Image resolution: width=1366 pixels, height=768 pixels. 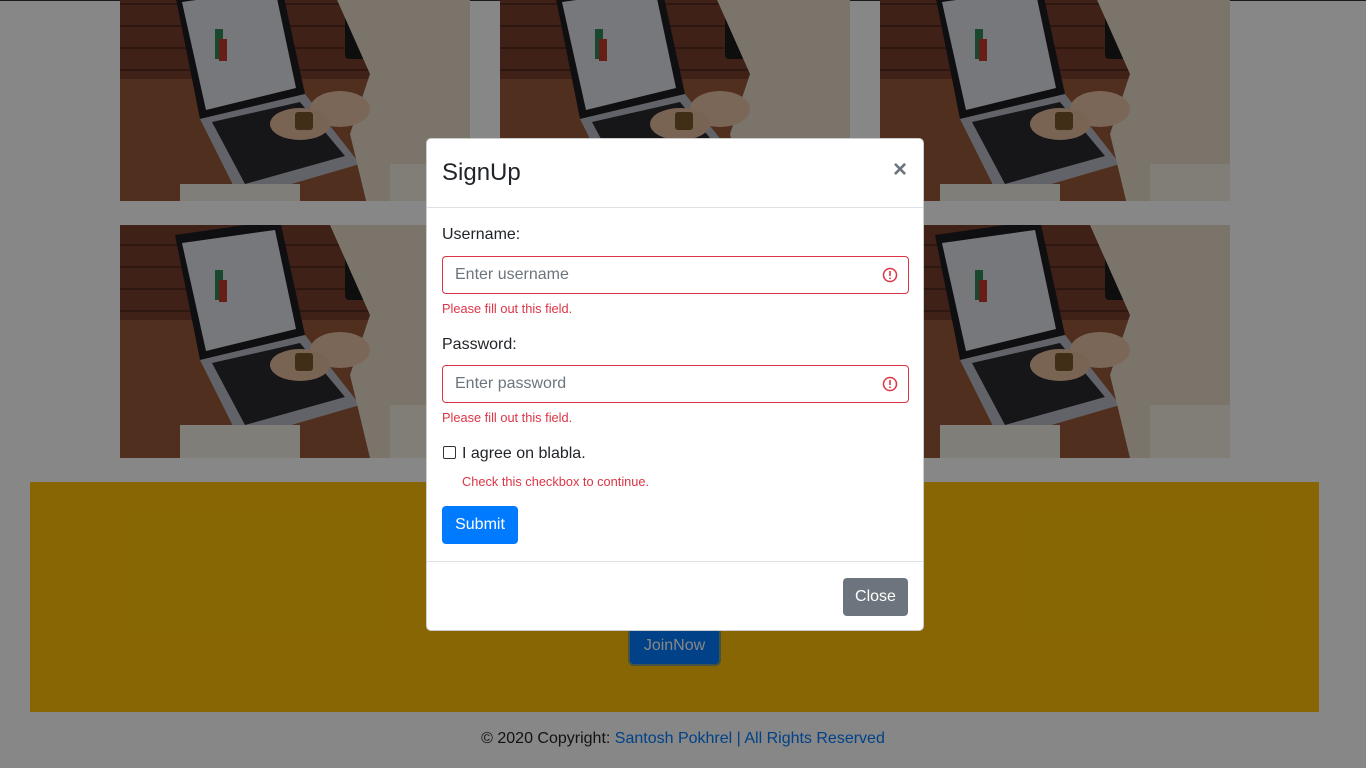 What do you see at coordinates (480, 525) in the screenshot?
I see `submit-button: Submit` at bounding box center [480, 525].